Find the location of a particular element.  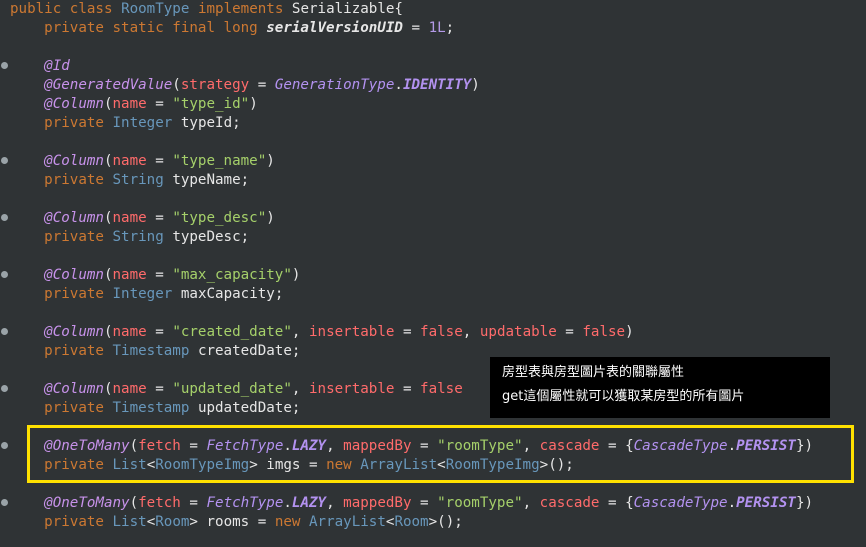

field-serial: serialVersionUID is located at coordinates (334, 28).